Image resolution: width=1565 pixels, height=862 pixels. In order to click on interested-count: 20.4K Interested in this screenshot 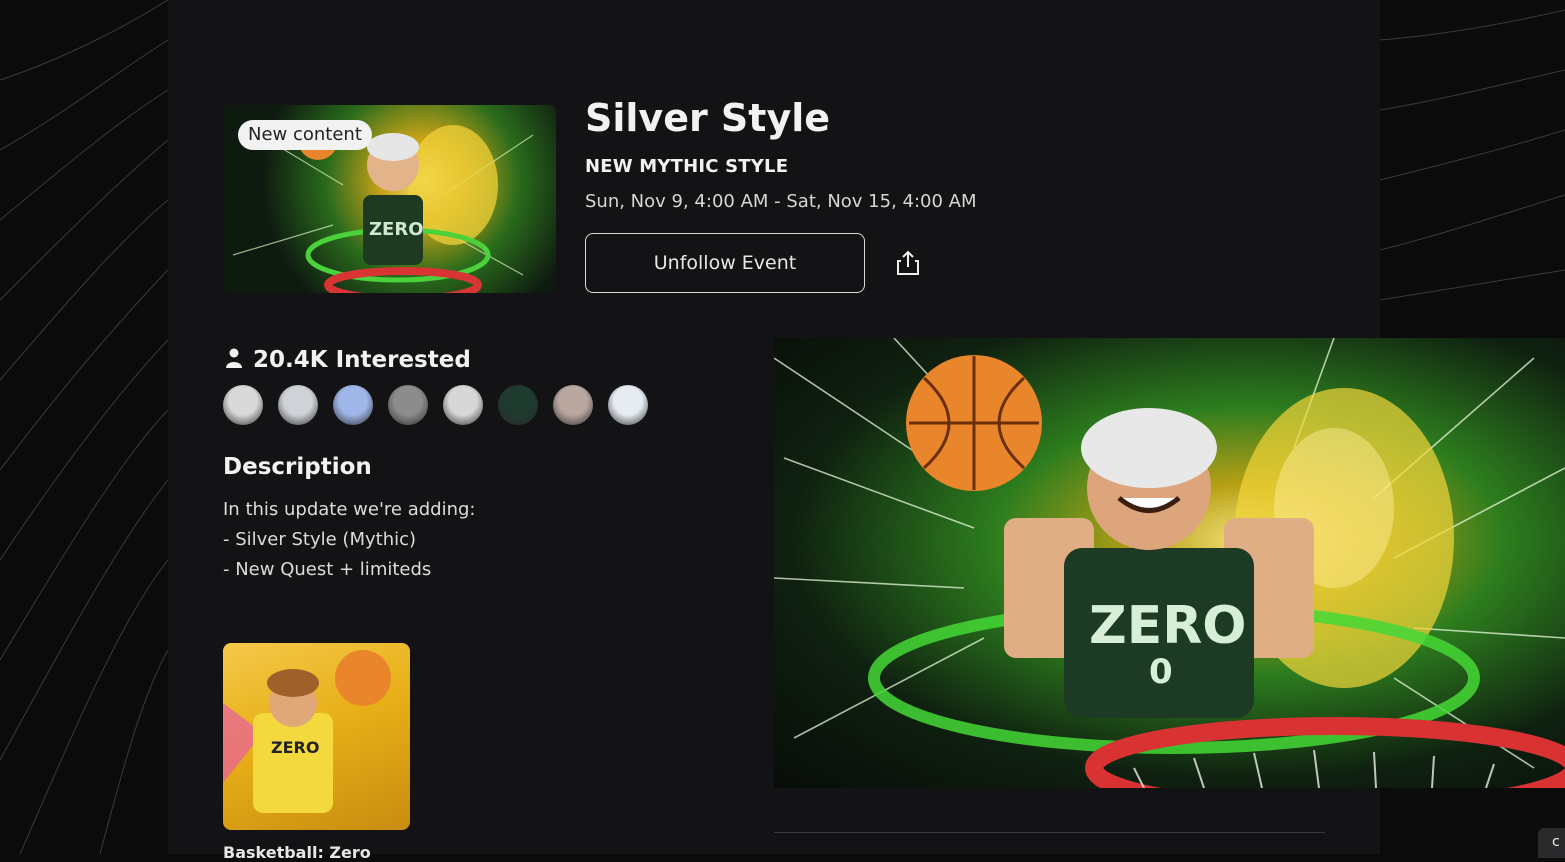, I will do `click(347, 360)`.